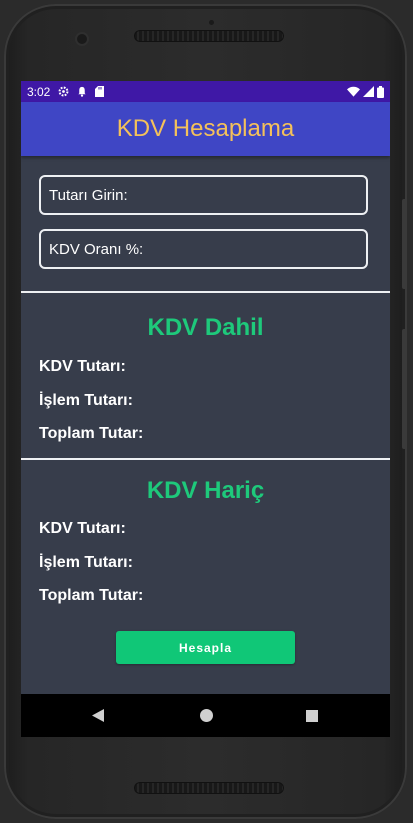 This screenshot has width=413, height=823. Describe the element at coordinates (205, 327) in the screenshot. I see `vat-included-title: KDV Dahil` at that location.